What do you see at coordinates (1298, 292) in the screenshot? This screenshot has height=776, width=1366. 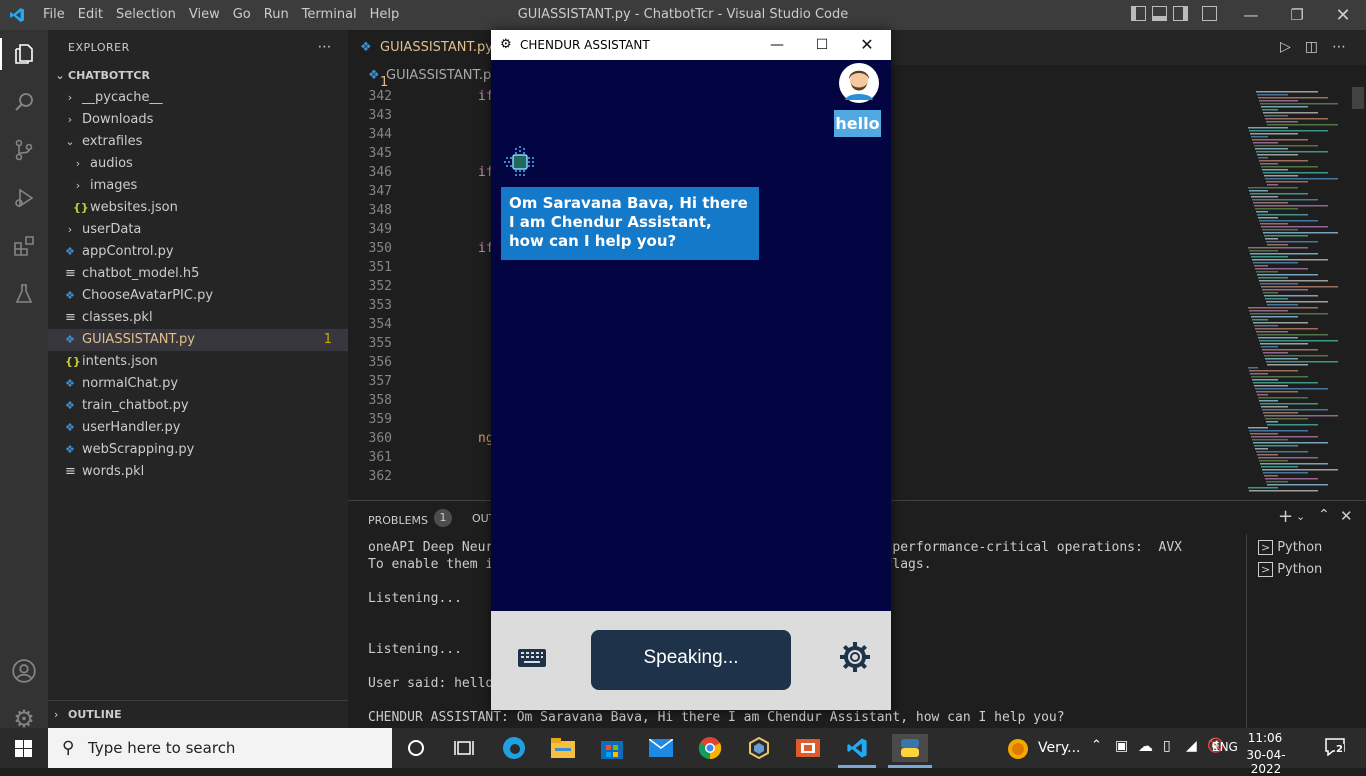 I see `minimap` at bounding box center [1298, 292].